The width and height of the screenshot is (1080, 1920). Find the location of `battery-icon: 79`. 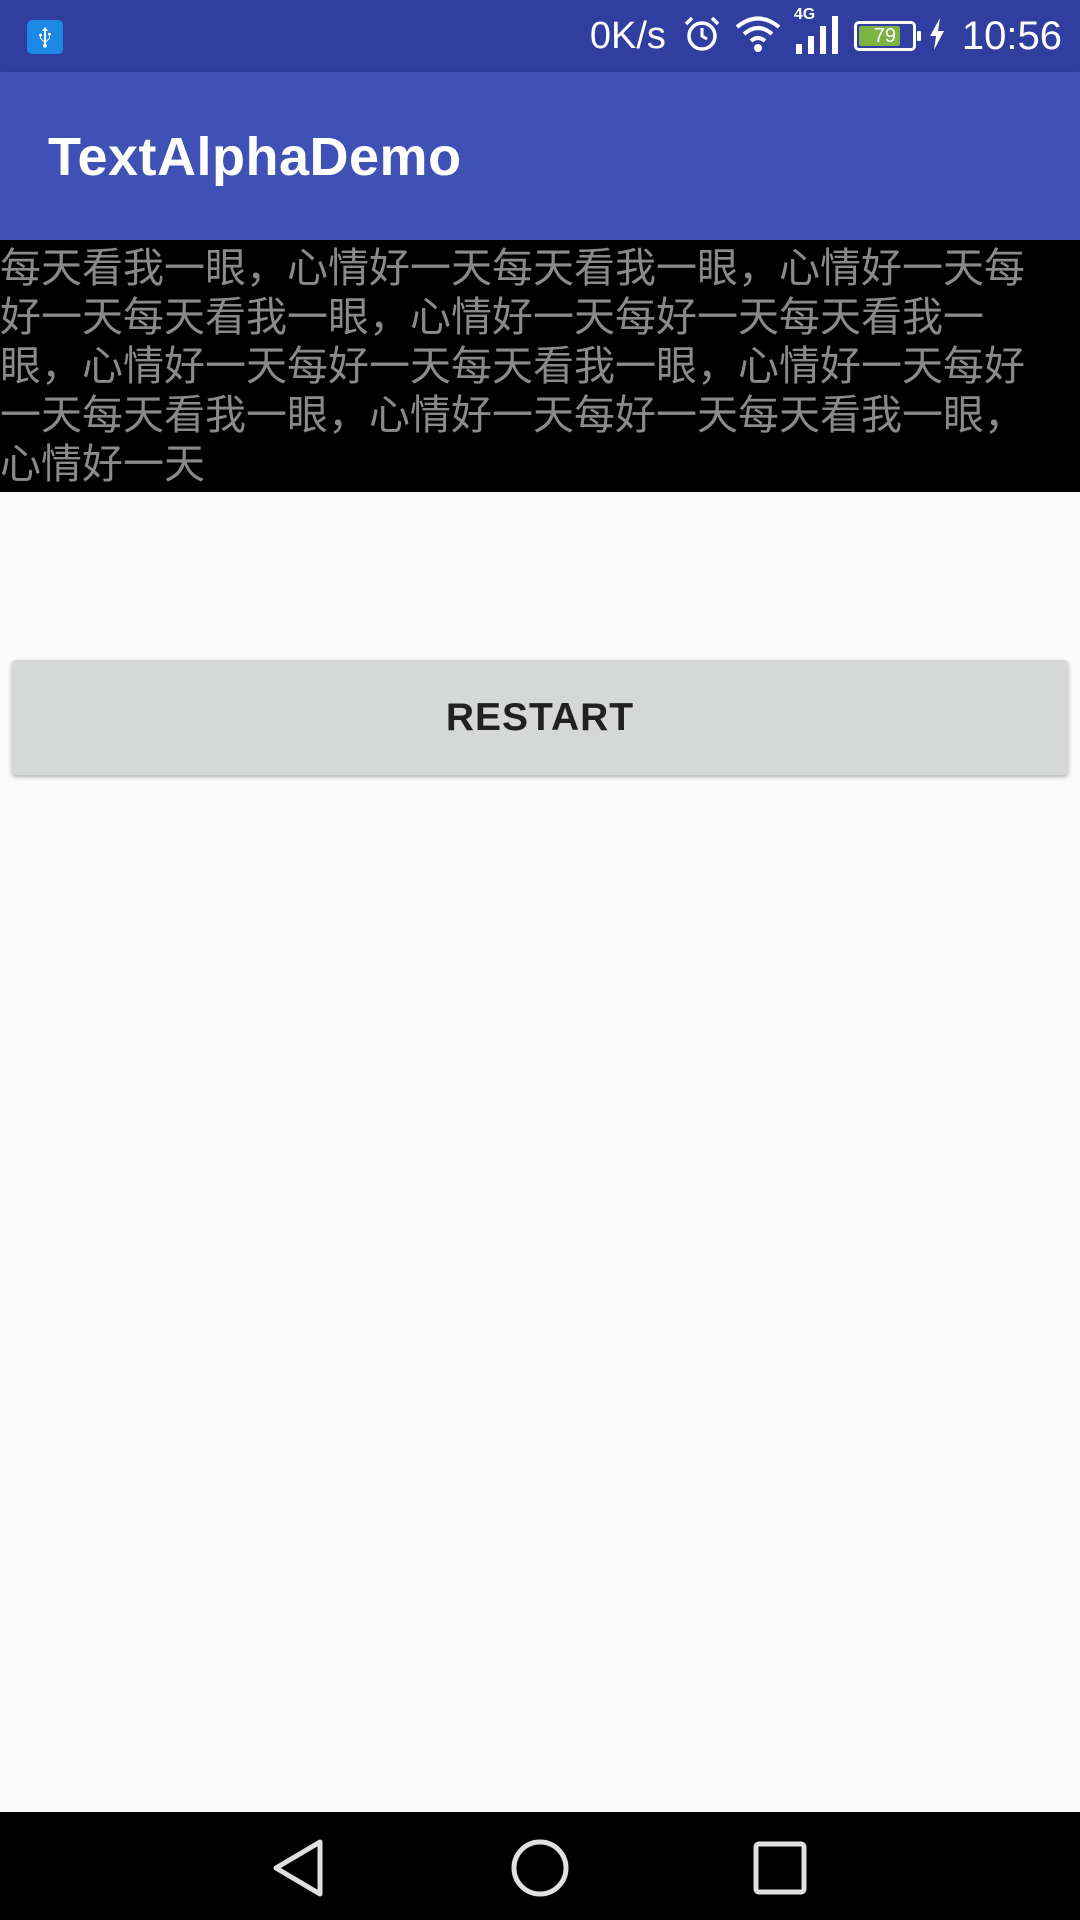

battery-icon: 79 is located at coordinates (887, 36).